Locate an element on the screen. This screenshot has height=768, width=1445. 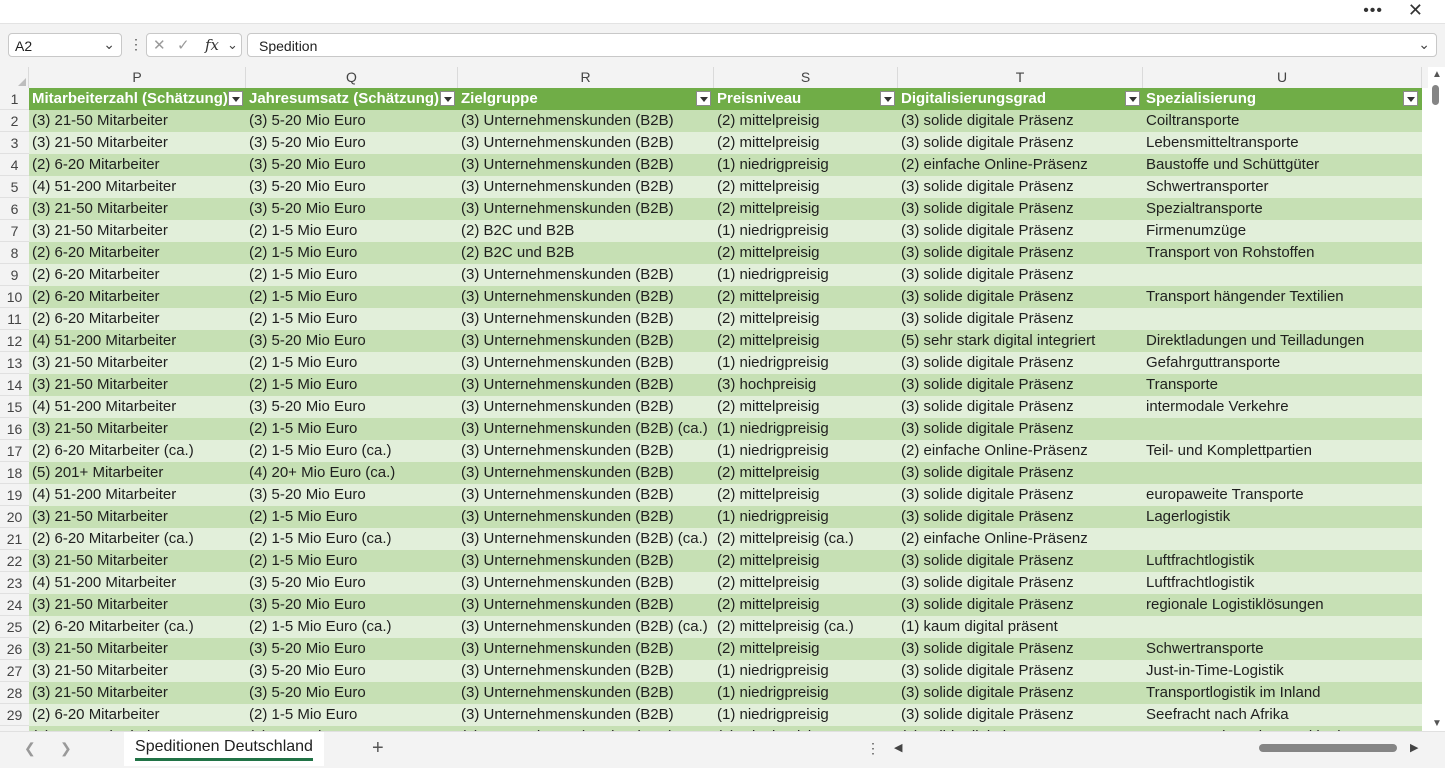
column-header-p: P is located at coordinates (137, 77).